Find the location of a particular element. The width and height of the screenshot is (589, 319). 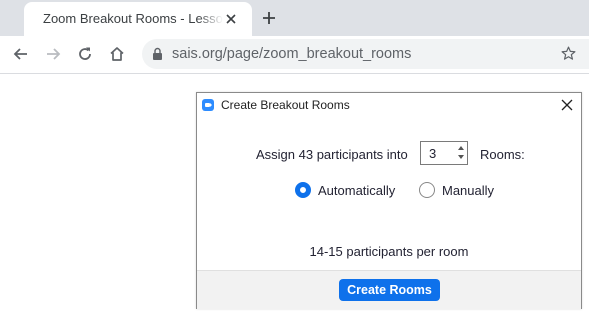

tab-strip: Zoom Breakout Rooms - Lessons is located at coordinates (294, 18).